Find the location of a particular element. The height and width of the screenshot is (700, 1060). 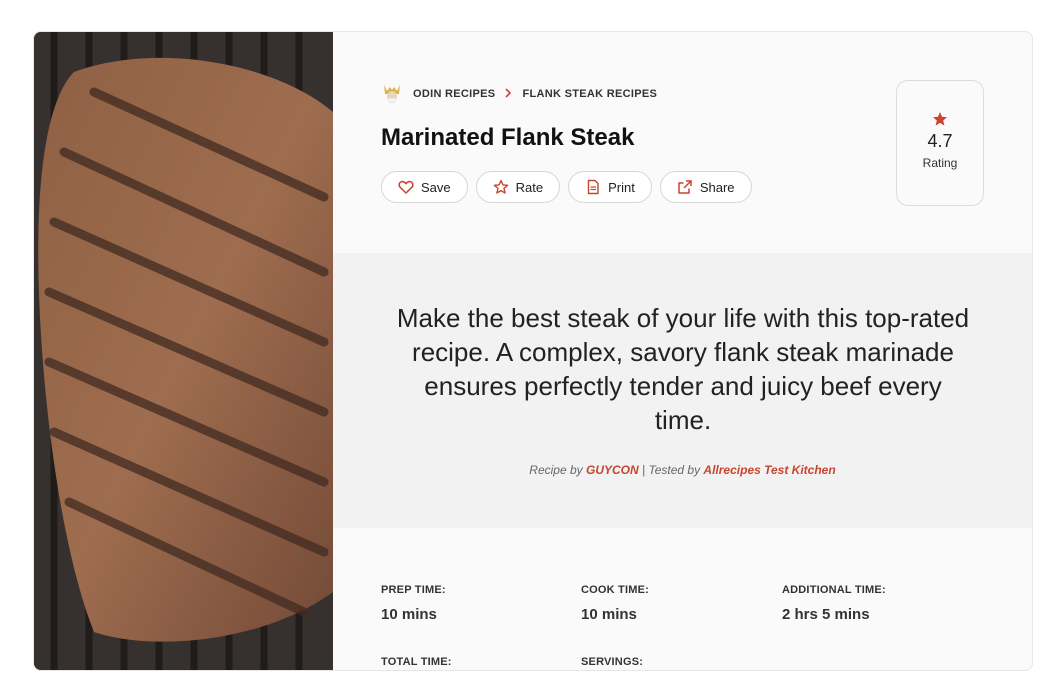

odin-logo-icon is located at coordinates (392, 94).